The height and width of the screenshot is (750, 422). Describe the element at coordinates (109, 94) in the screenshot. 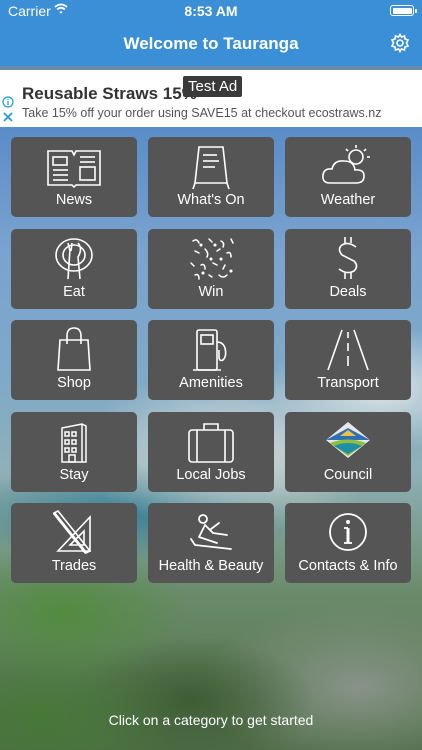

I see `ad-headline: Reusable Straws 15%` at that location.